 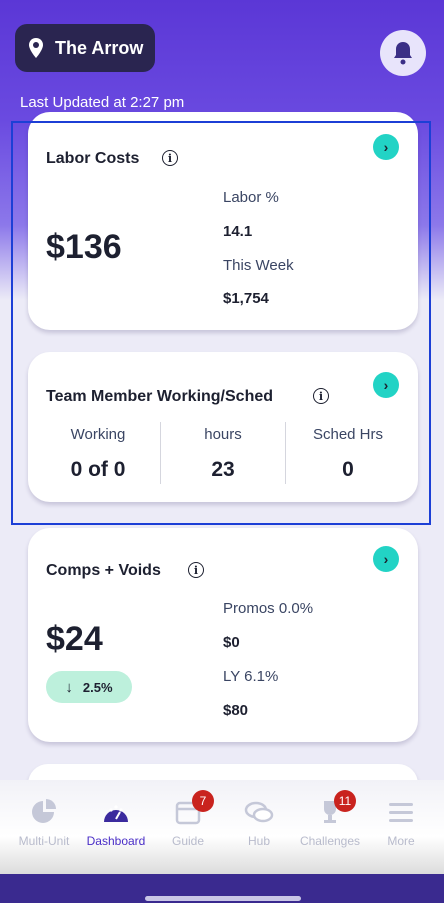 What do you see at coordinates (116, 813) in the screenshot?
I see `gauge-icon` at bounding box center [116, 813].